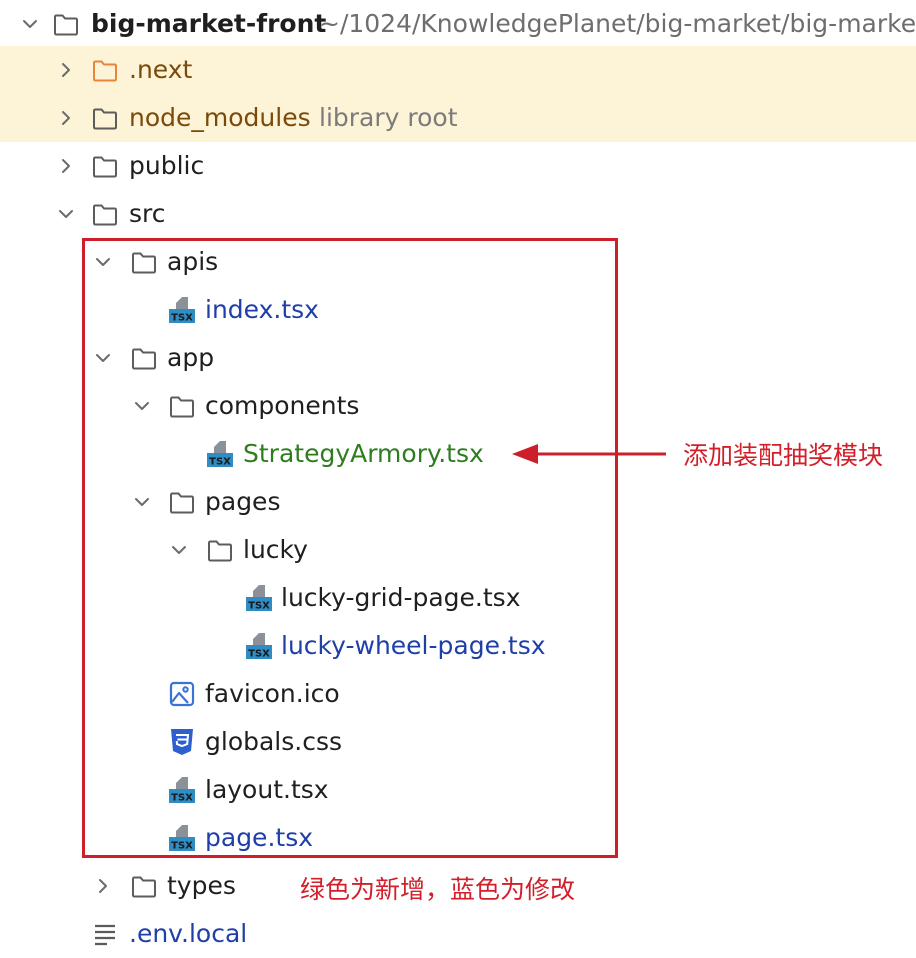 The width and height of the screenshot is (916, 958). What do you see at coordinates (220, 117) in the screenshot?
I see `folder-label-node-modules: node_modules` at bounding box center [220, 117].